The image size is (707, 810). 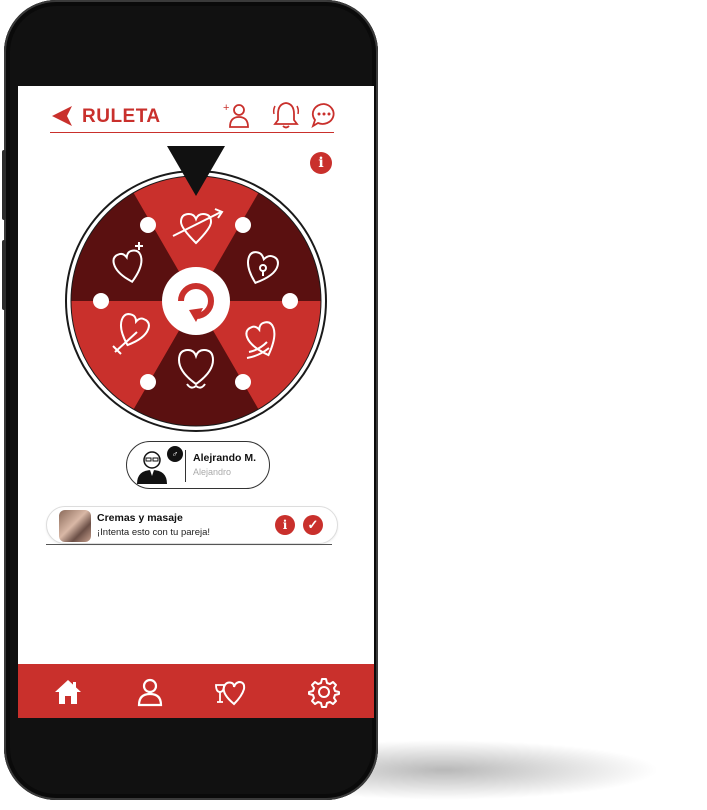 I want to click on challenge-subtitle: ¡Intenta esto con tu pareja!, so click(x=154, y=532).